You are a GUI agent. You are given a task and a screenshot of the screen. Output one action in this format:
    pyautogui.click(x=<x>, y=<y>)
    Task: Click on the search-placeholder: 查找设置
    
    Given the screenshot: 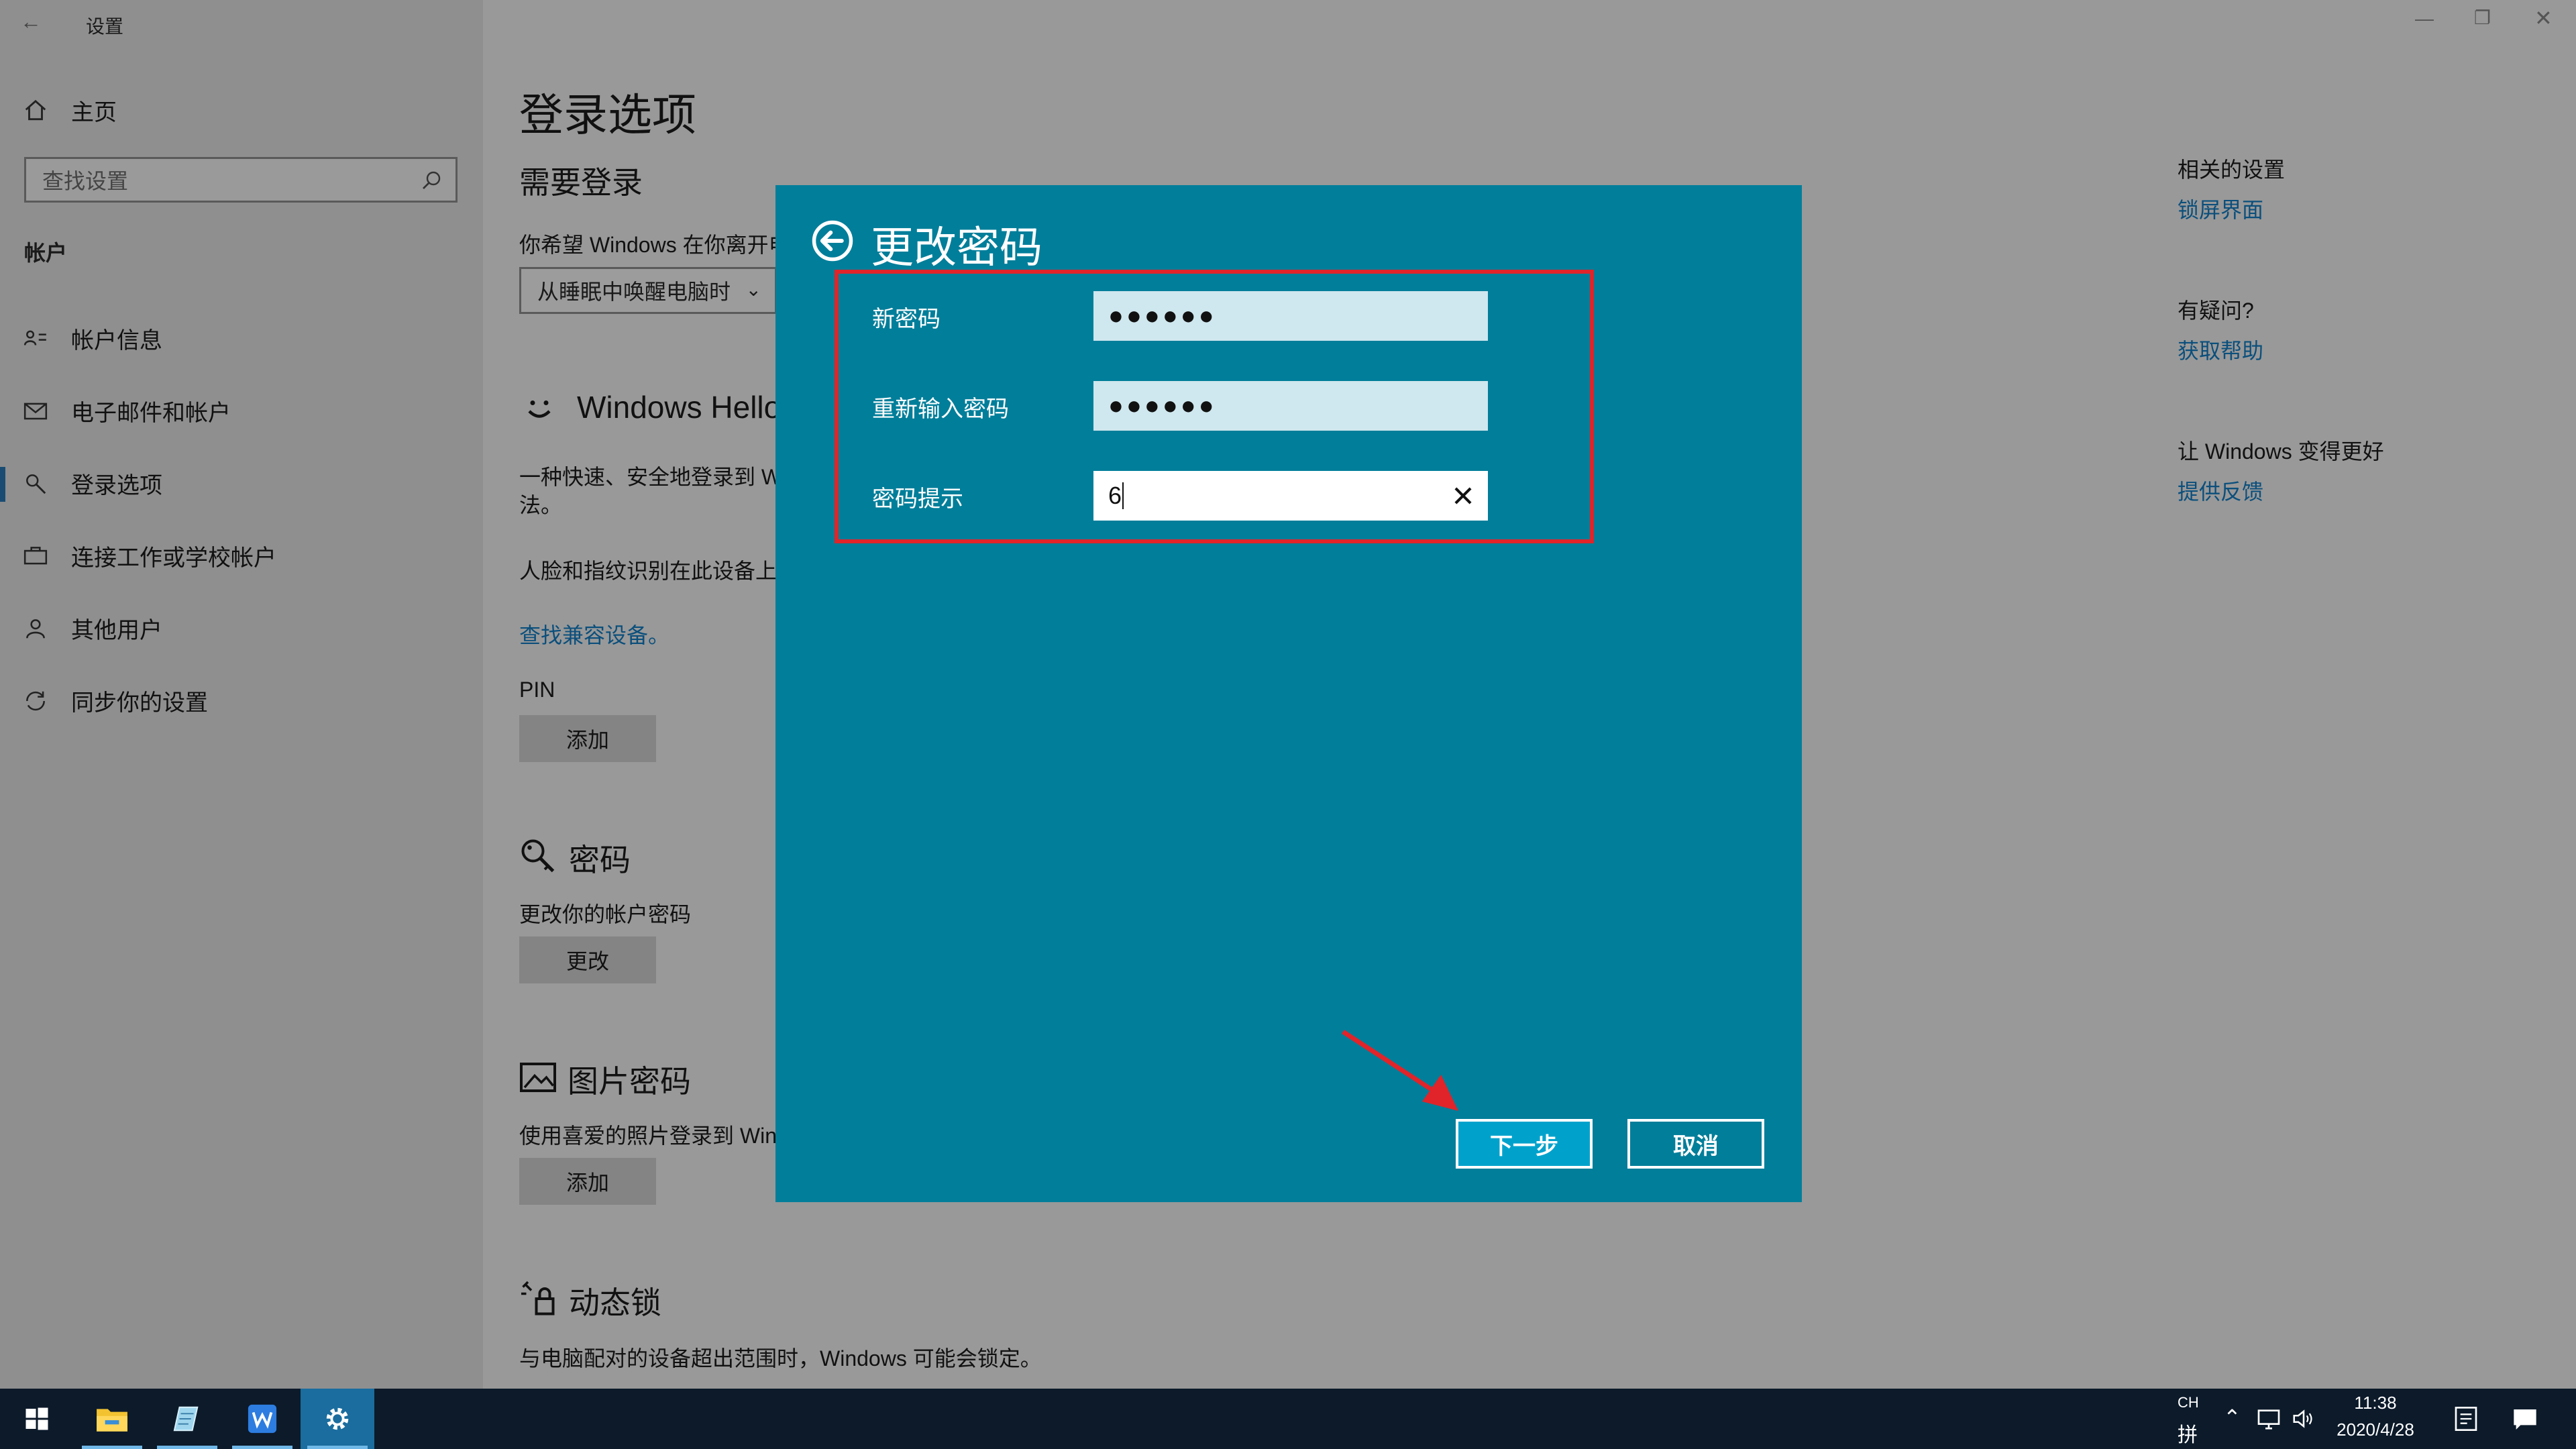 What is the action you would take?
    pyautogui.click(x=85, y=181)
    